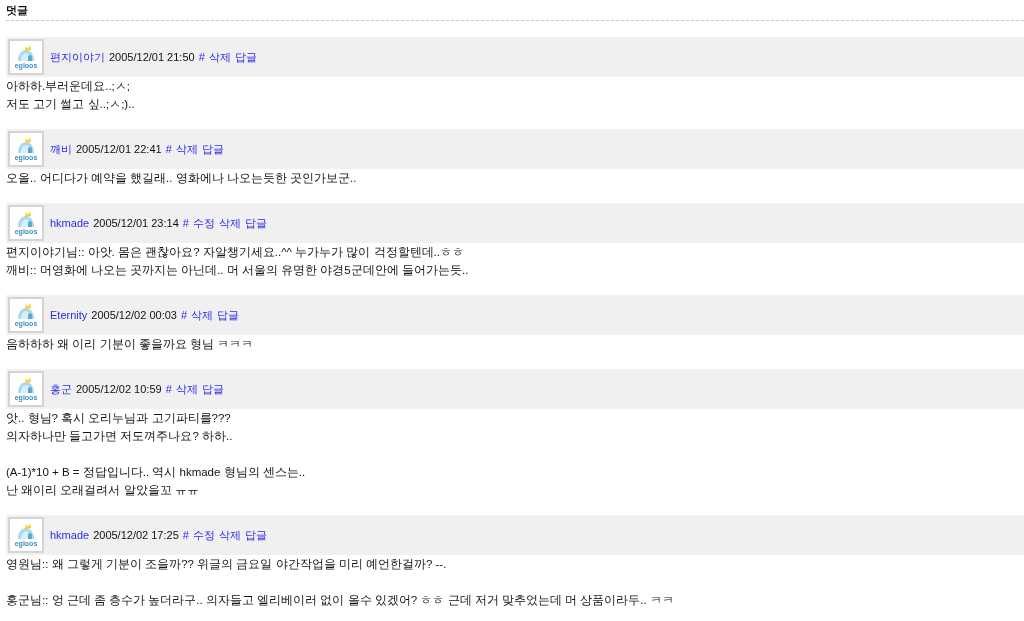  Describe the element at coordinates (68, 86) in the screenshot. I see `comment-text: 아하하.부러운데요..;ㅅ;` at that location.